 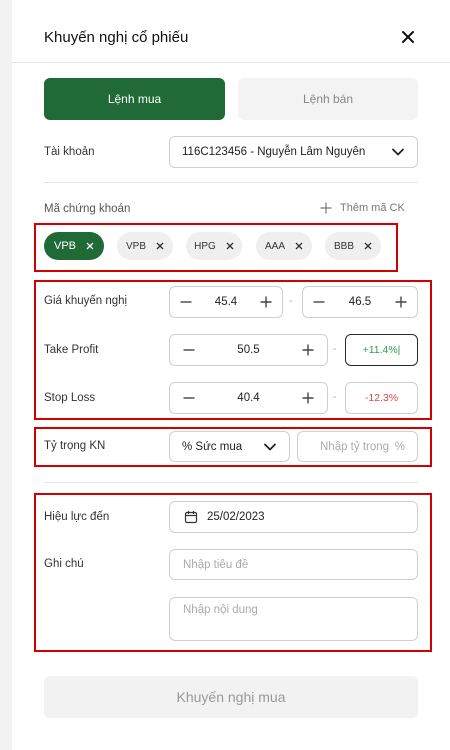 I want to click on stock-chip-label: BBB, so click(x=343, y=246).